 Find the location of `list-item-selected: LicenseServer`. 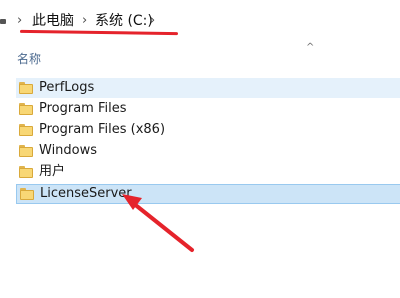

list-item-selected: LicenseServer is located at coordinates (208, 194).